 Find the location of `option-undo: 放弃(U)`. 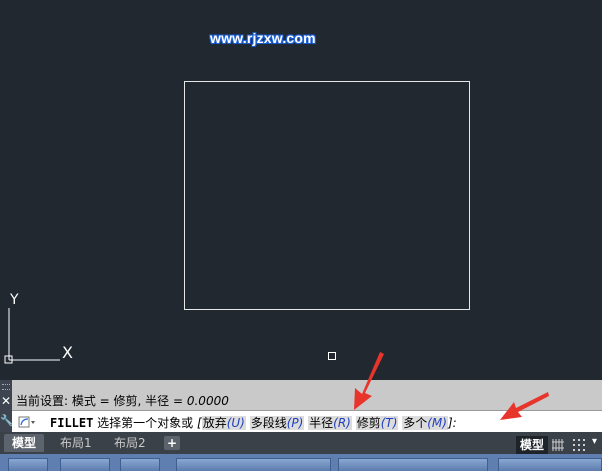

option-undo: 放弃(U) is located at coordinates (223, 423).